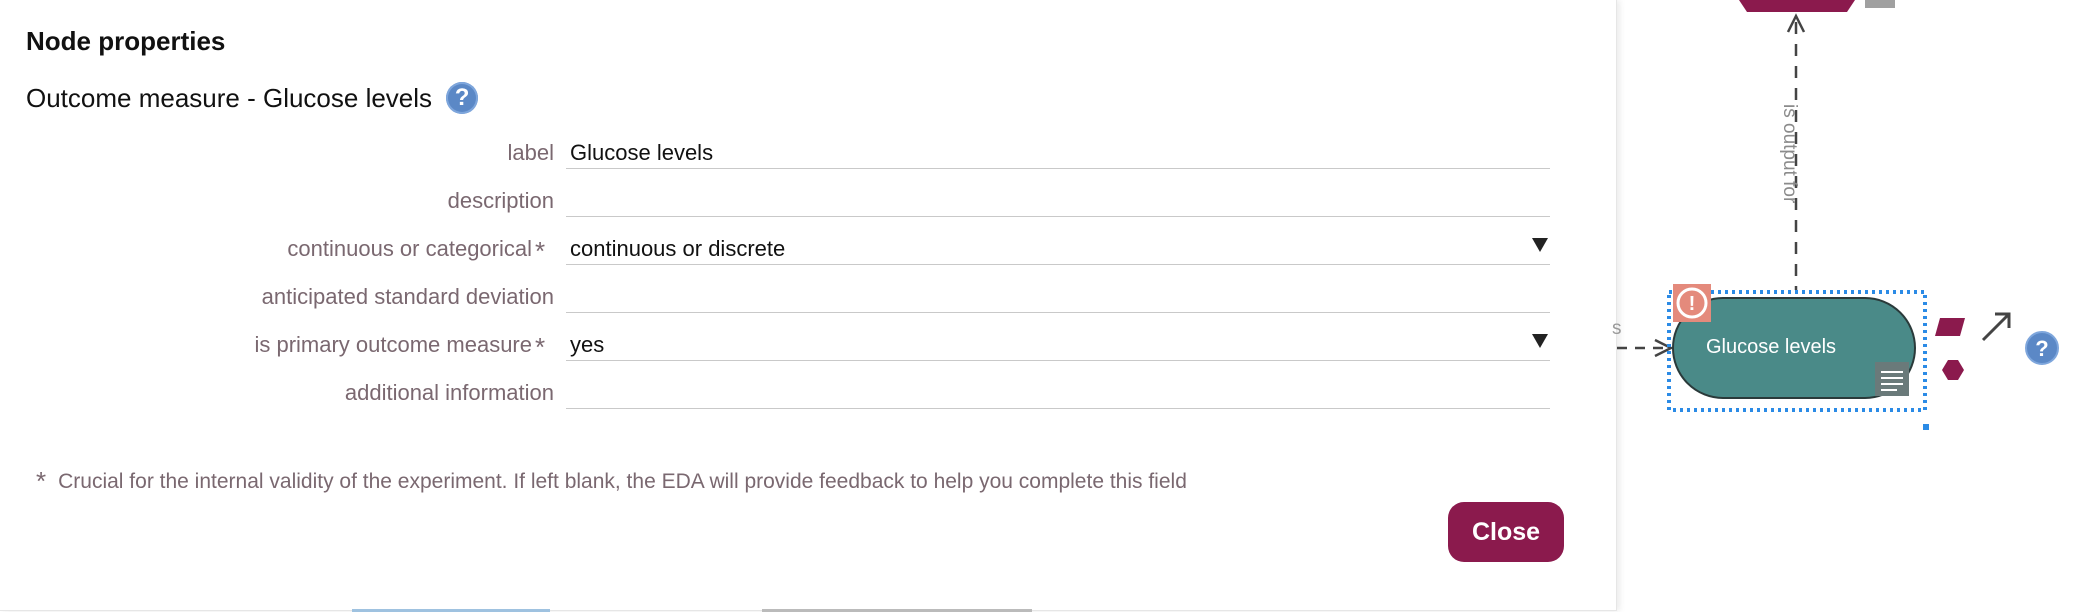 The image size is (2090, 612). Describe the element at coordinates (1617, 328) in the screenshot. I see `edge-label-partial: s` at that location.